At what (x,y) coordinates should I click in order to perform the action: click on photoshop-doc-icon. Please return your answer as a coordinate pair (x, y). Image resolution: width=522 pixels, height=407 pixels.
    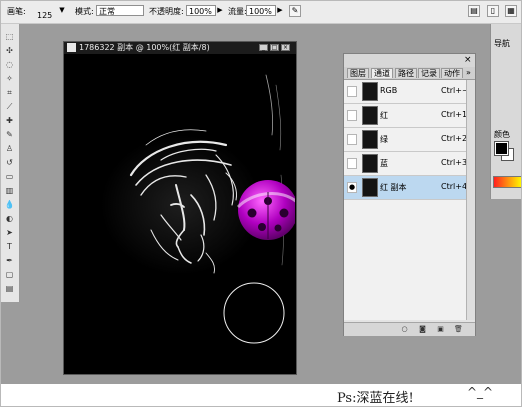
    Looking at the image, I should click on (71, 47).